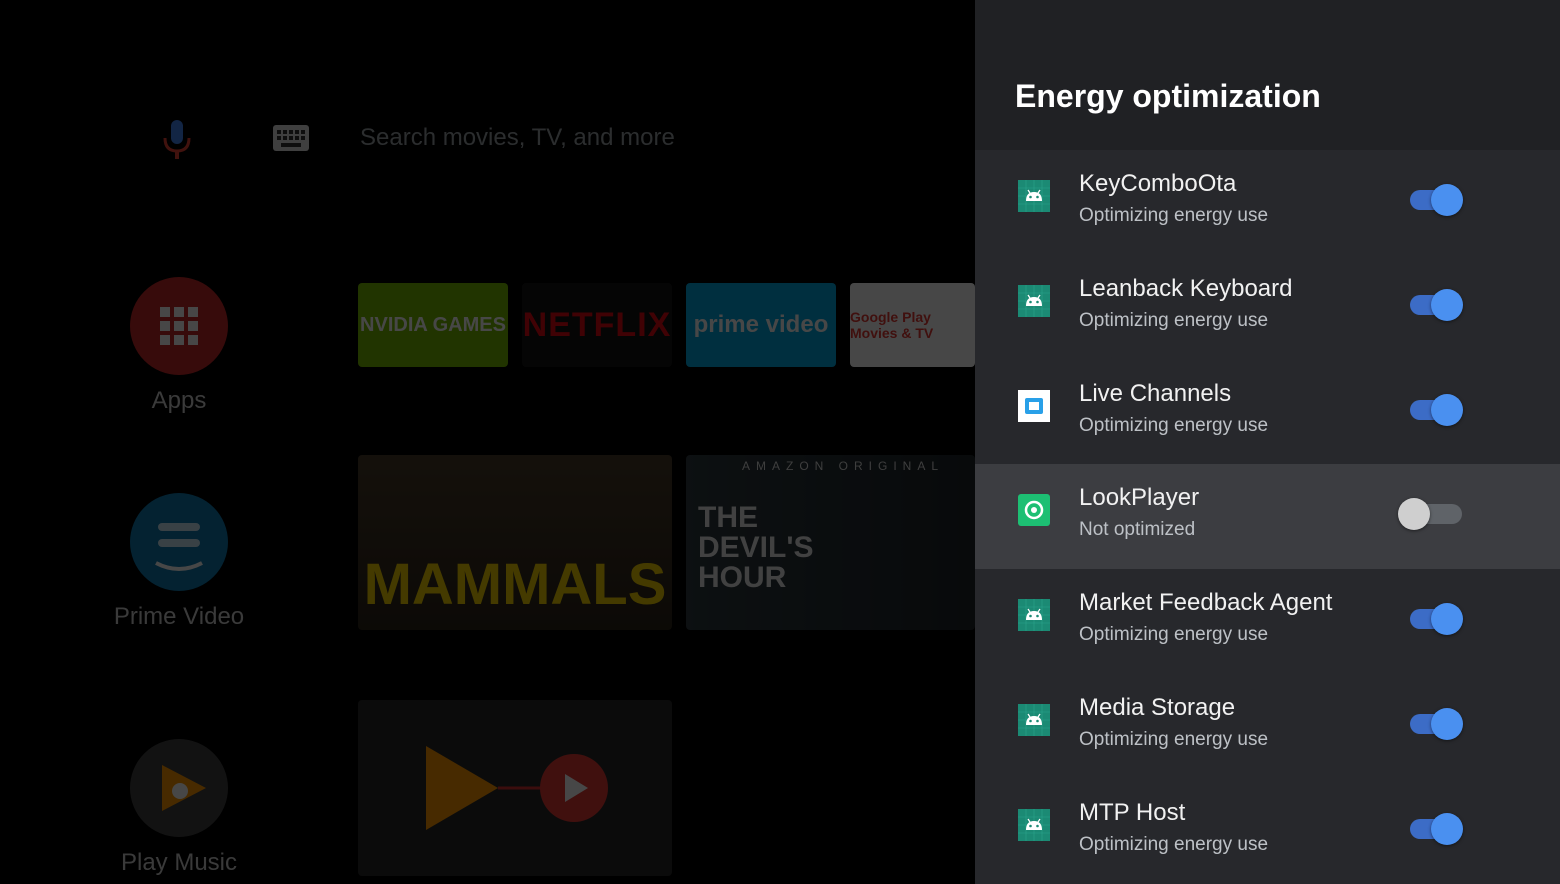  What do you see at coordinates (843, 466) in the screenshot?
I see `featured-kicker: AMAZON ORIGINAL` at bounding box center [843, 466].